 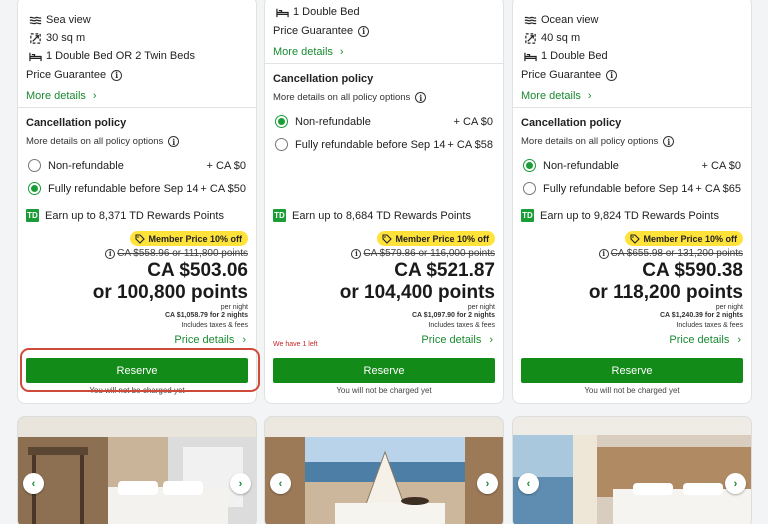 I want to click on chevron-left-icon: ‹, so click(x=33, y=483).